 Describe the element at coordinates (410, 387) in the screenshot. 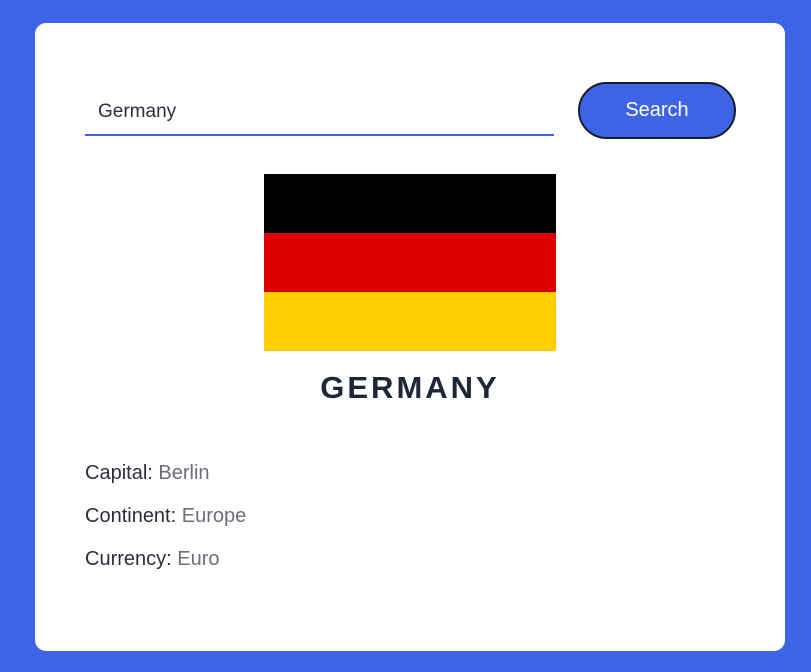

I see `country-name: GERMANY` at that location.